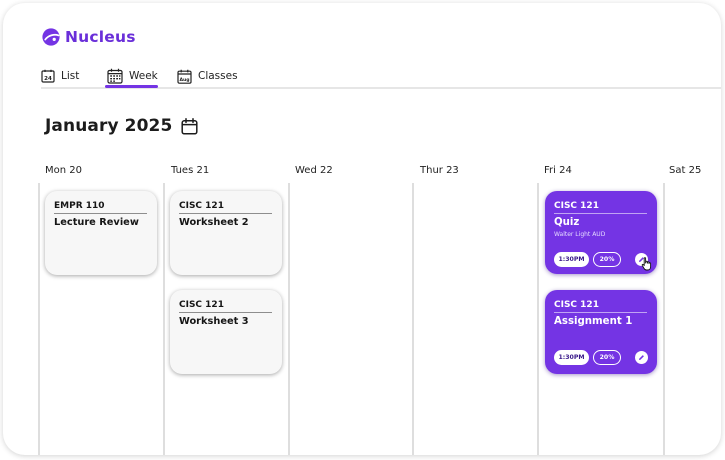 This screenshot has width=725, height=460. What do you see at coordinates (51, 37) in the screenshot?
I see `nucleus-logo-icon` at bounding box center [51, 37].